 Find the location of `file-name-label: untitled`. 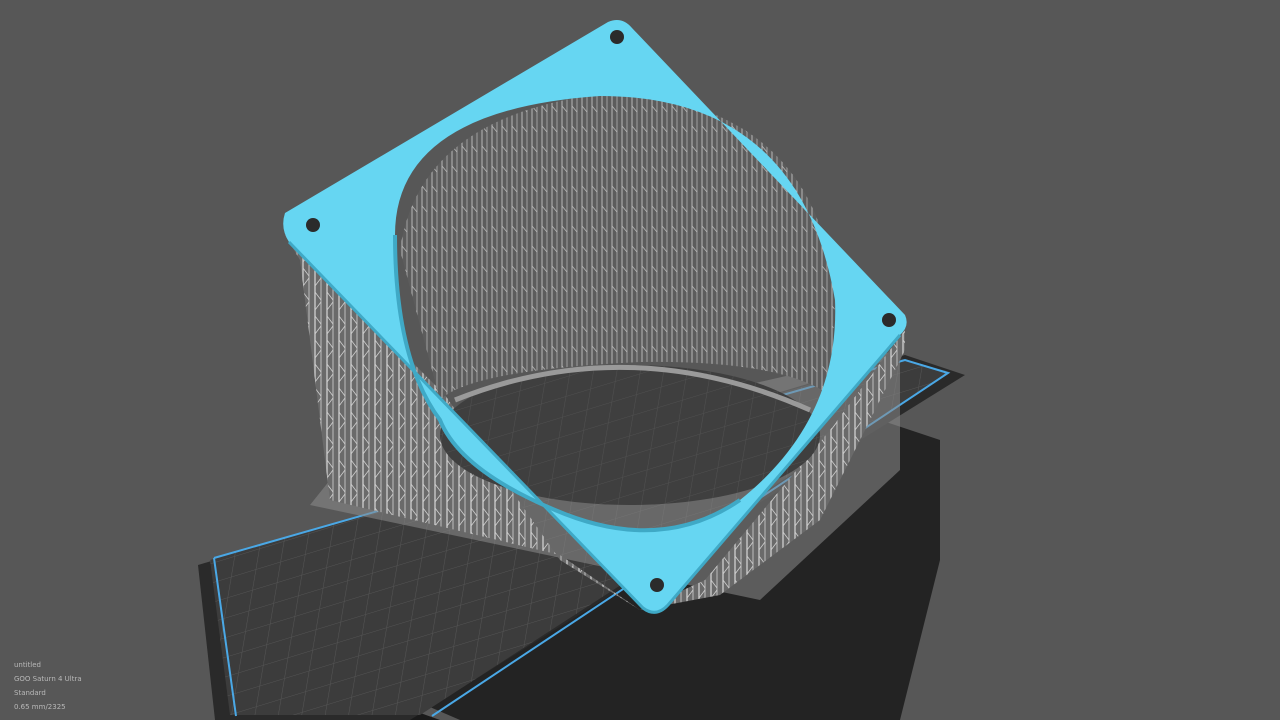

file-name-label: untitled is located at coordinates (28, 665).